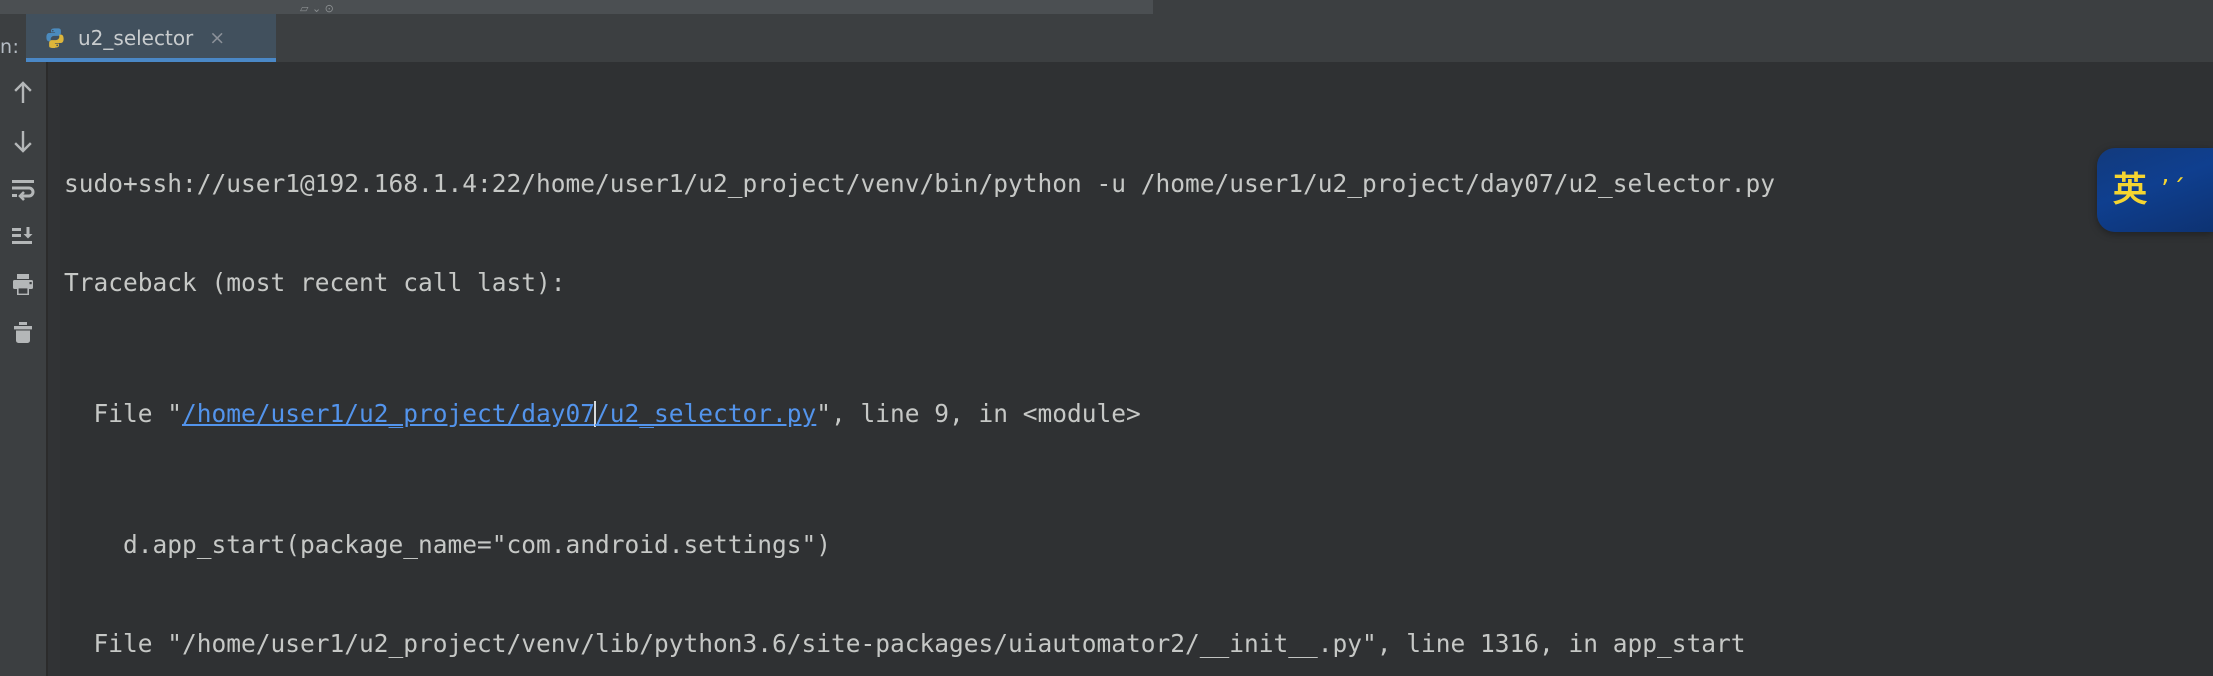 The image size is (2213, 676). I want to click on ime-mode-char: 英, so click(2130, 190).